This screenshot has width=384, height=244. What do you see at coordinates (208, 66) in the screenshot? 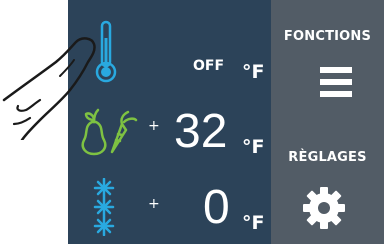
I see `mode-status: OFF` at bounding box center [208, 66].